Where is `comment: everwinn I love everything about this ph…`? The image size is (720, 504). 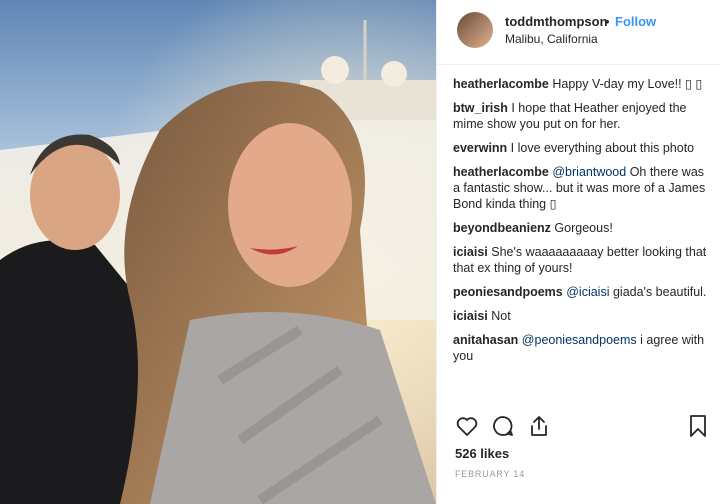 comment: everwinn I love everything about this ph… is located at coordinates (582, 148).